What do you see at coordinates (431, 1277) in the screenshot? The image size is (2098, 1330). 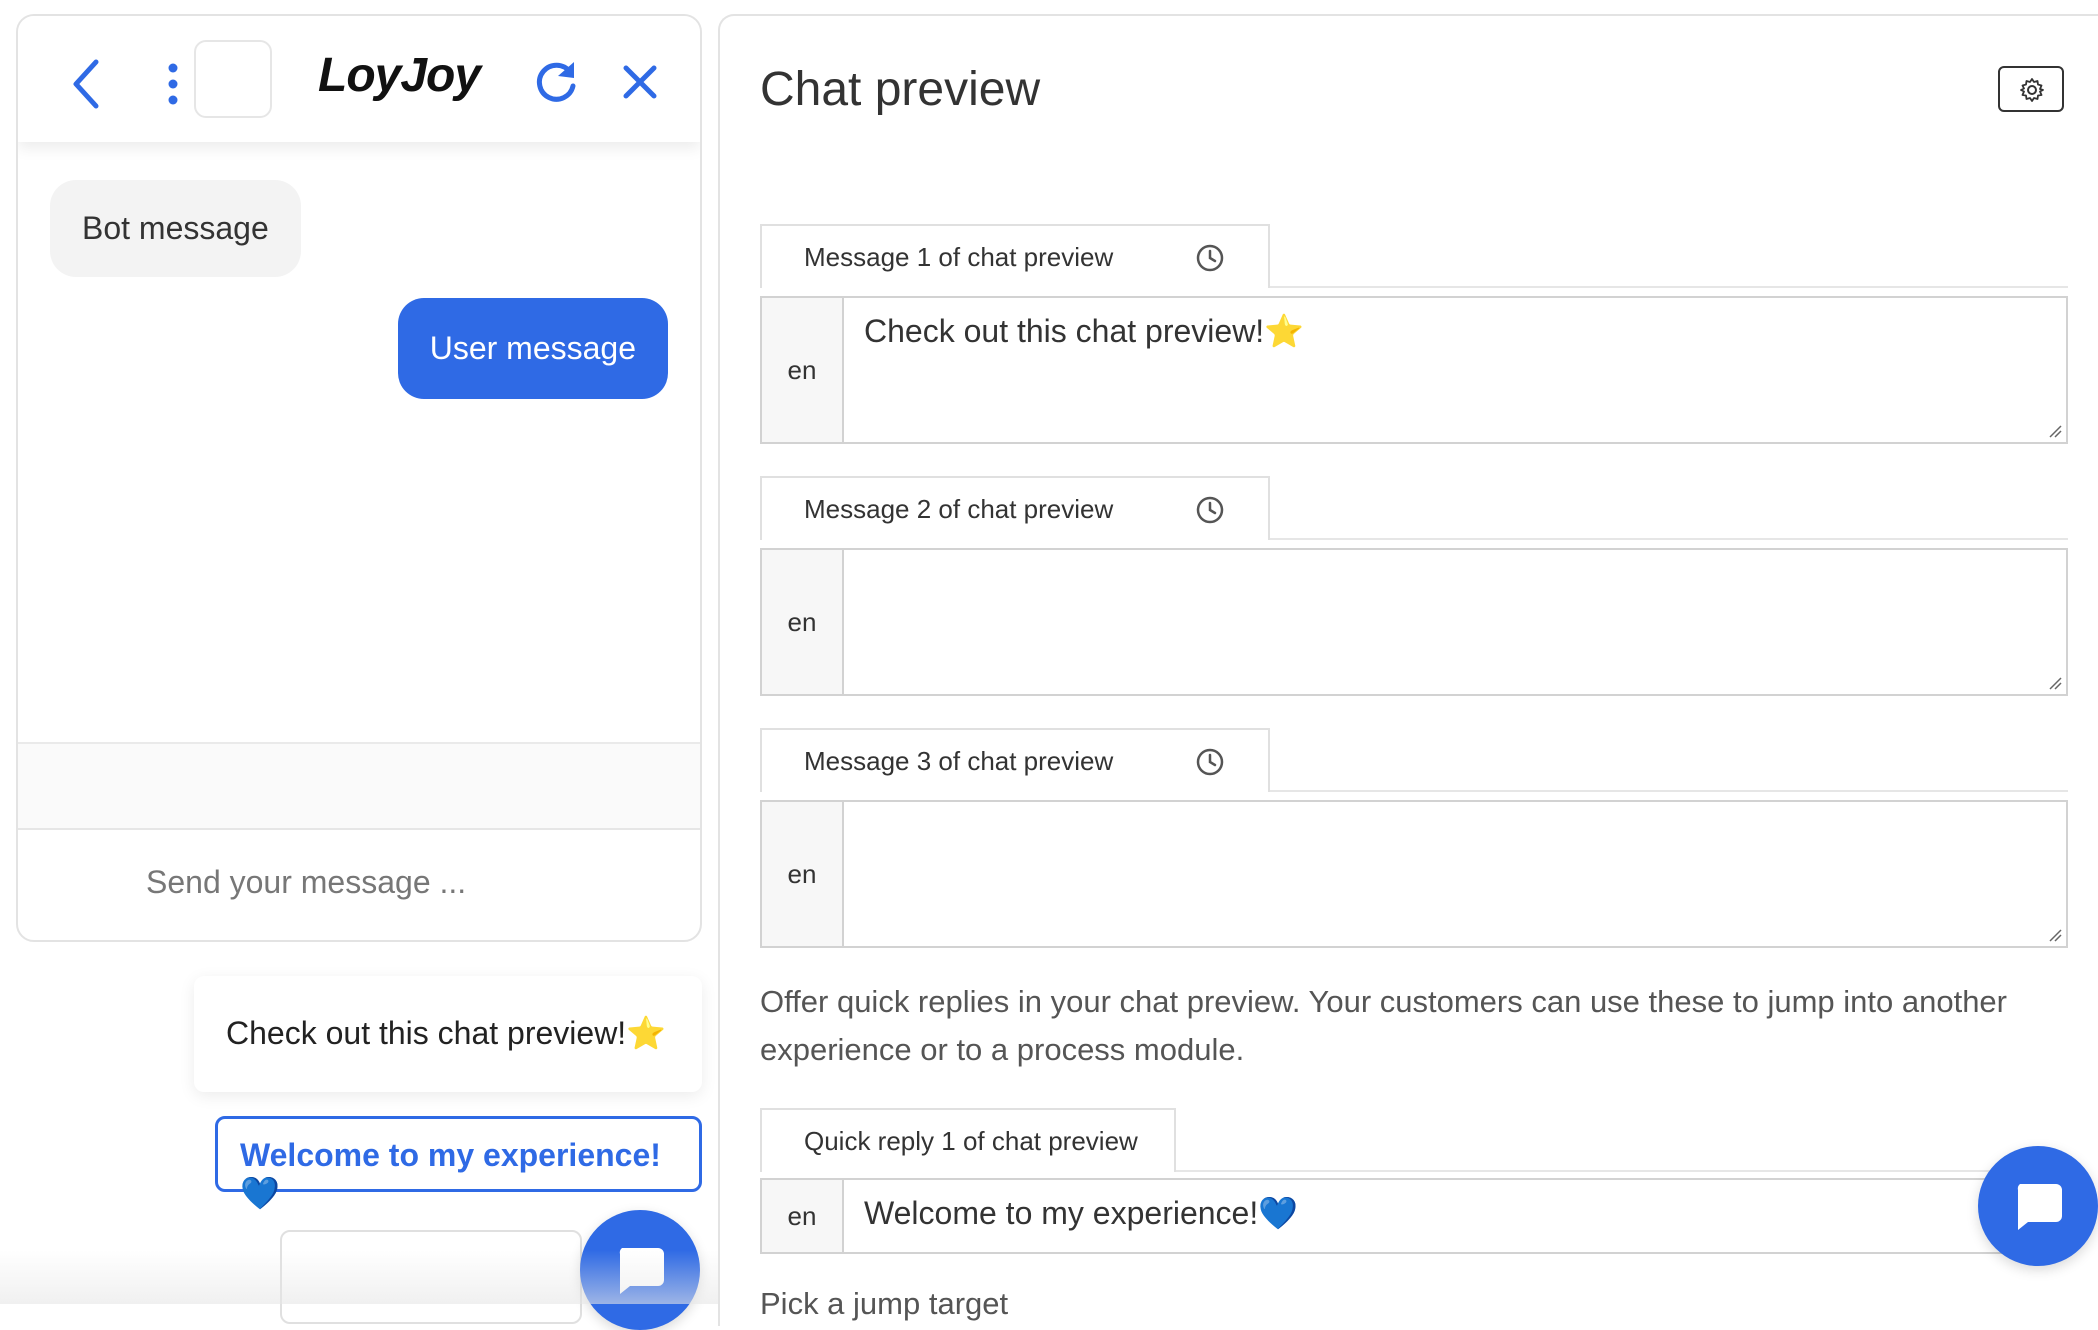 I see `secondary-quick-reply-button` at bounding box center [431, 1277].